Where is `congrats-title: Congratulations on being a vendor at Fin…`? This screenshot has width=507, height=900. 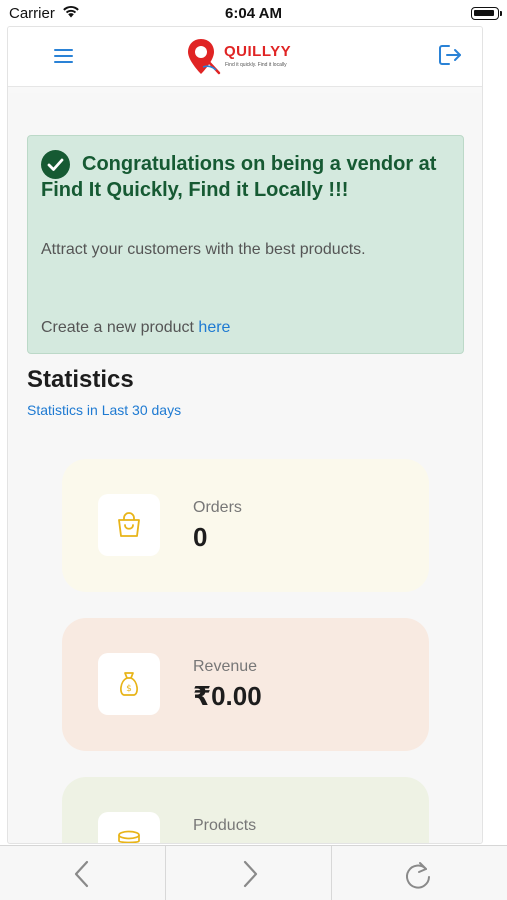
congrats-title: Congratulations on being a vendor at Fin… is located at coordinates (239, 177).